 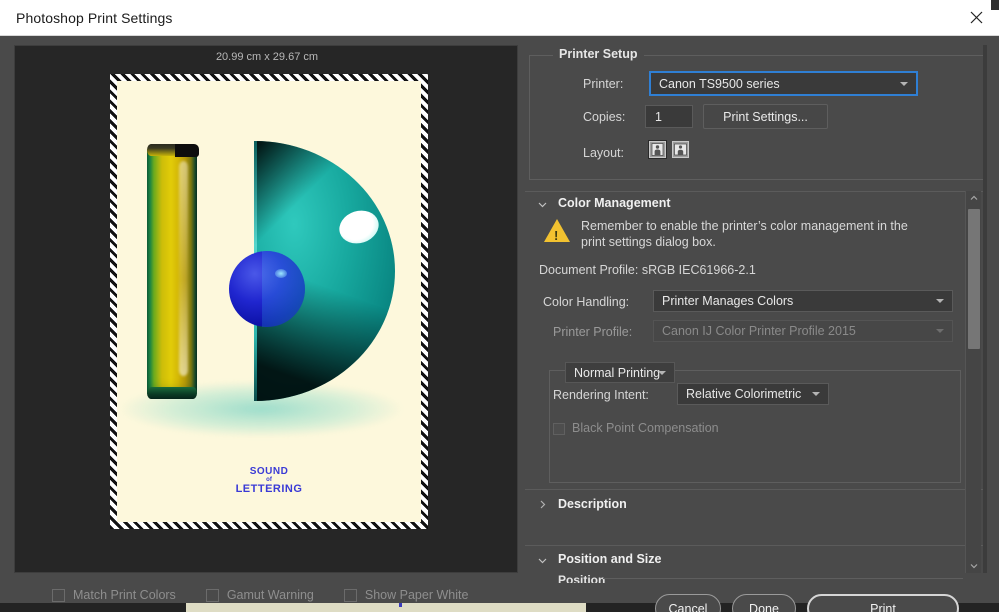 I want to click on chevron-right-glyph, so click(x=543, y=504).